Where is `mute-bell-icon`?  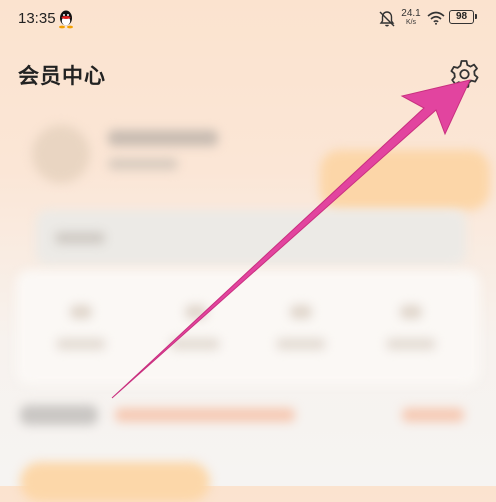
mute-bell-icon is located at coordinates (387, 19).